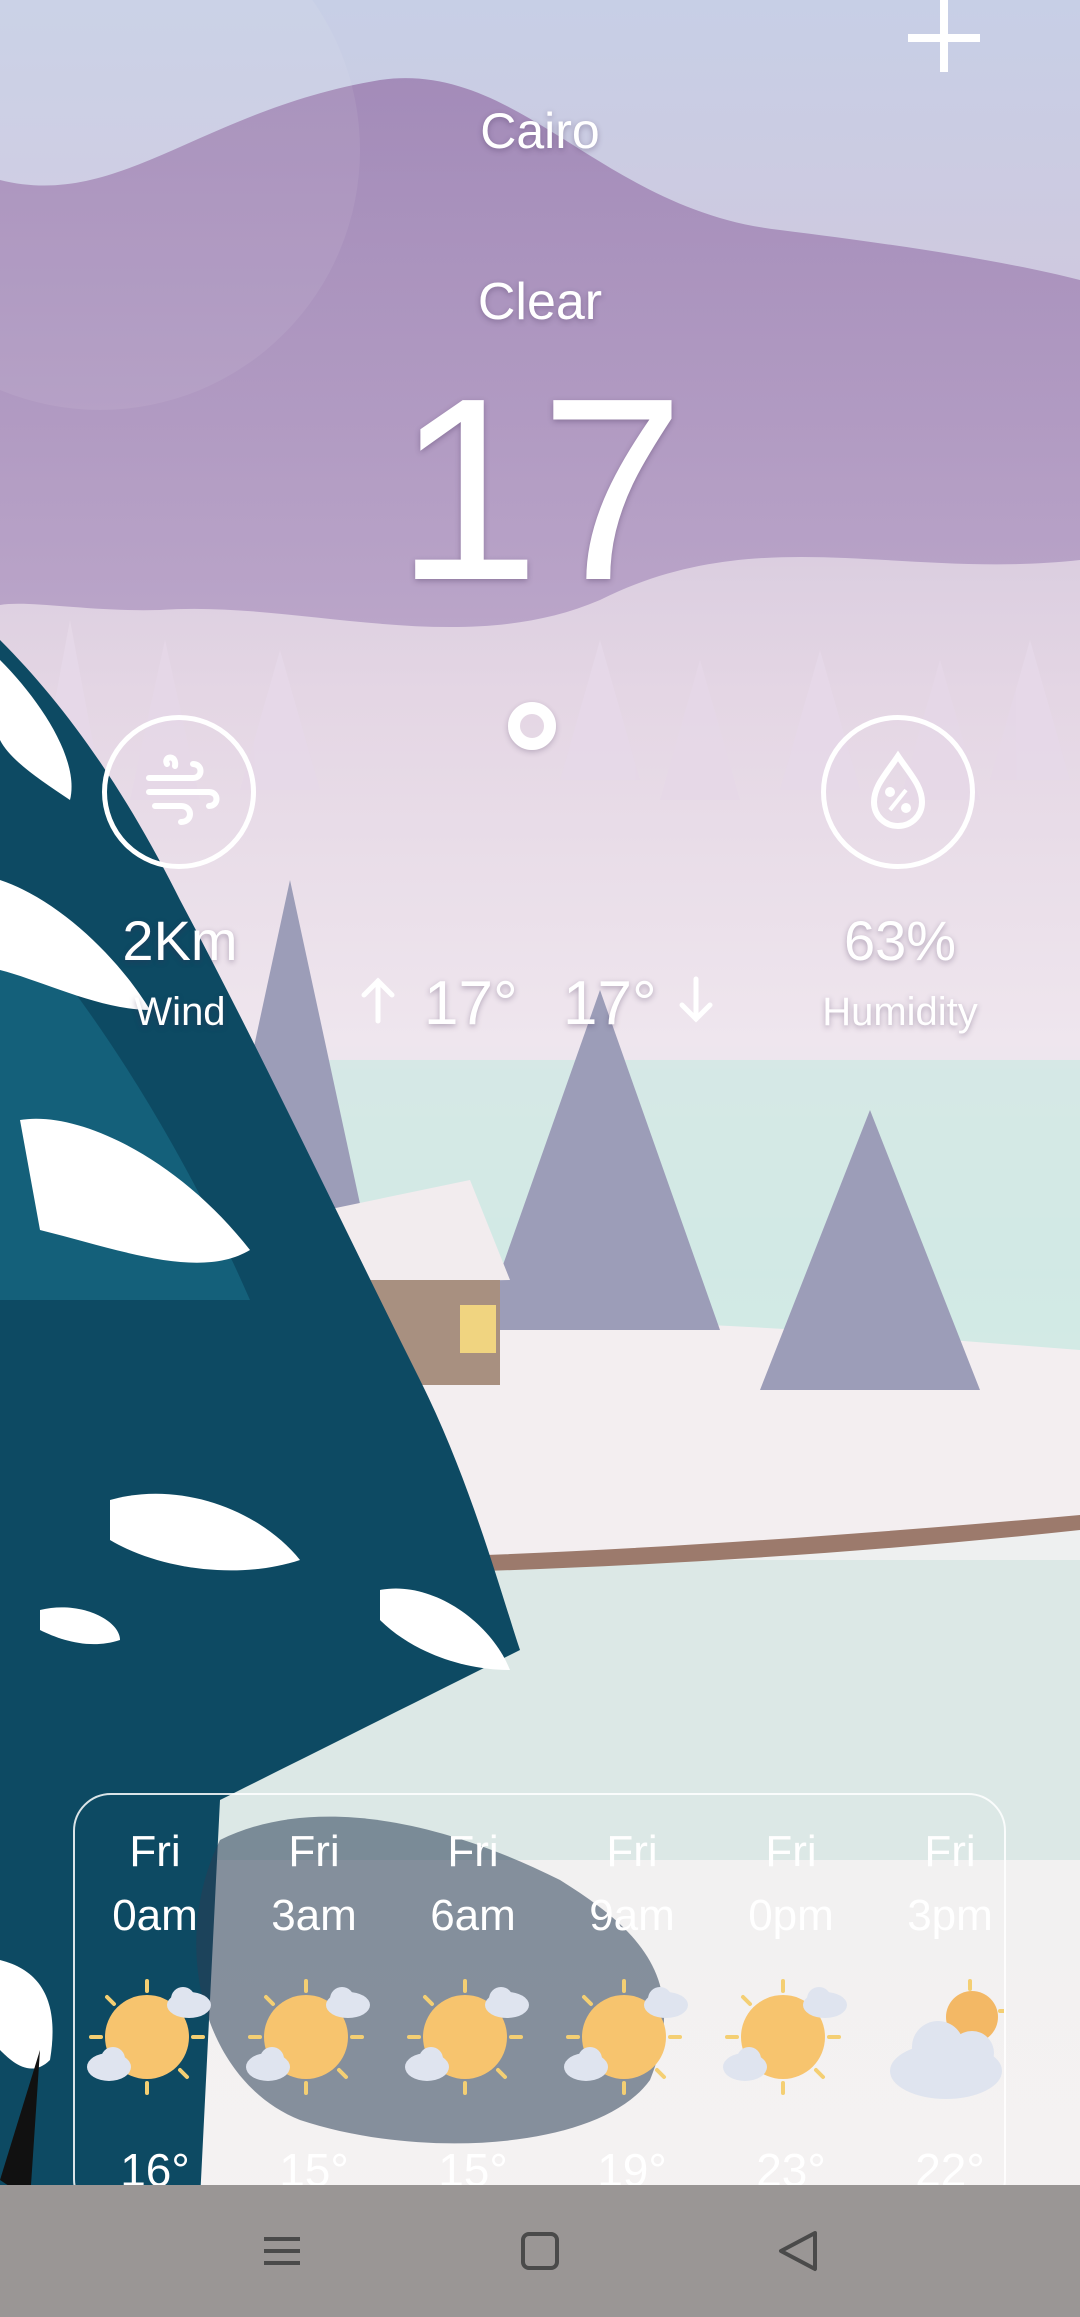 This screenshot has width=1080, height=2317. What do you see at coordinates (378, 1002) in the screenshot?
I see `arrow-up-icon` at bounding box center [378, 1002].